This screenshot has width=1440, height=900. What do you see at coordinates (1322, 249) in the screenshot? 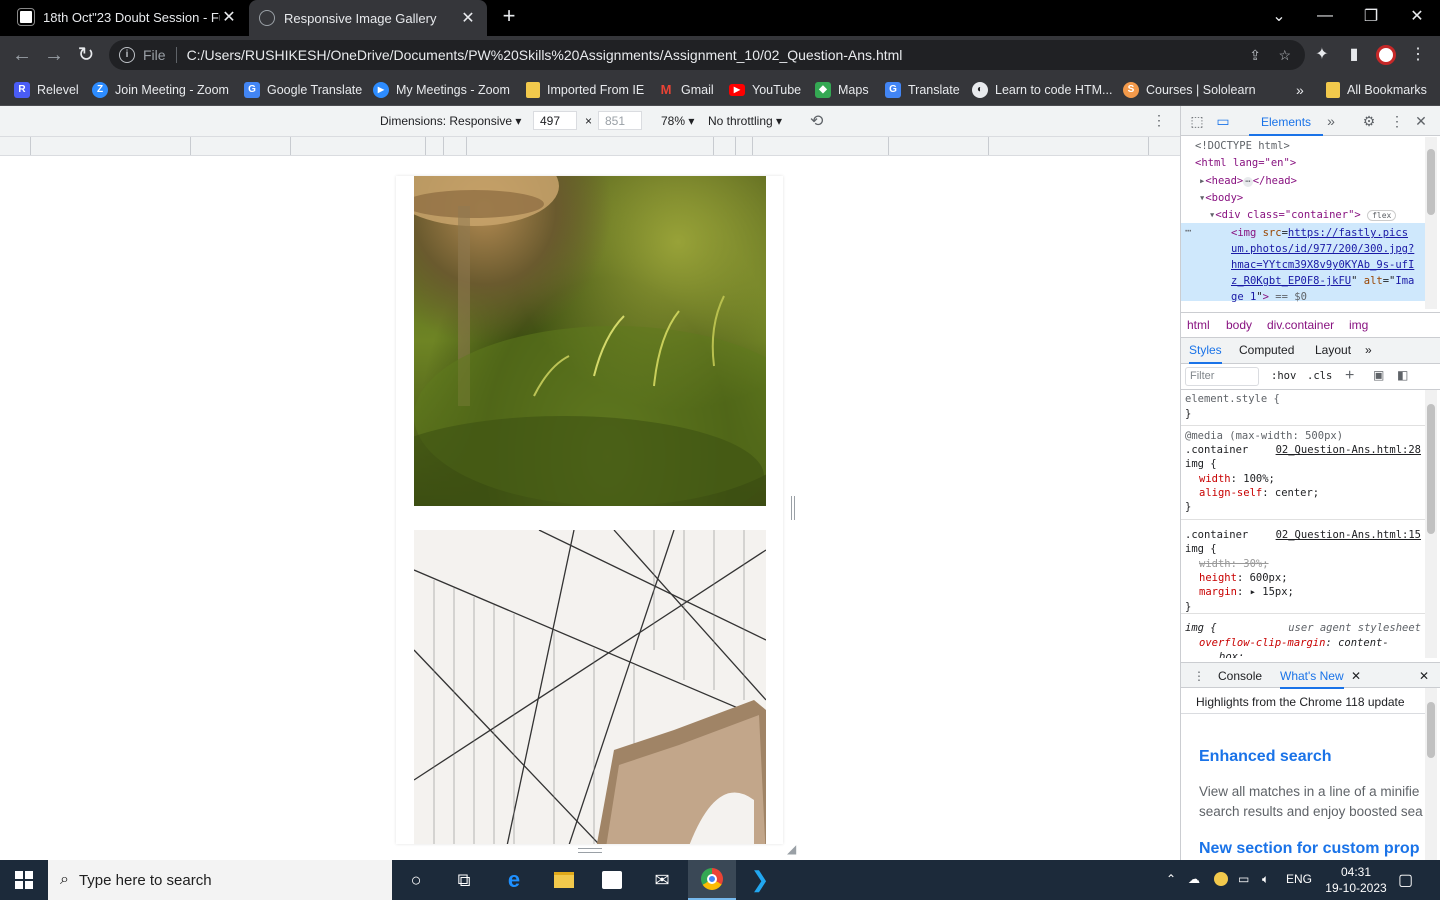
I see `img-src-link: um.photos/id/977/200/300.jpg?` at bounding box center [1322, 249].